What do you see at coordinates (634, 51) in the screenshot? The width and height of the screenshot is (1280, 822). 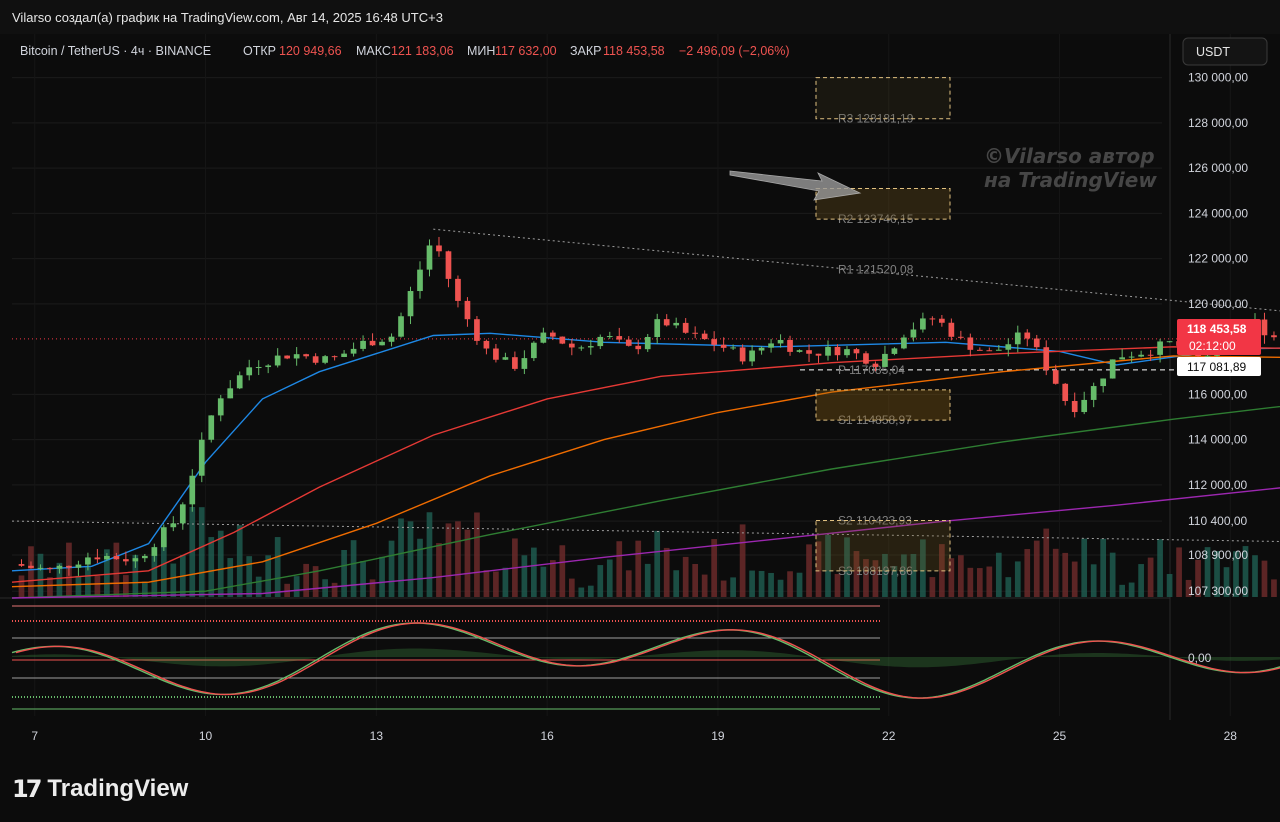 I see `legend-close: 118 453,58` at bounding box center [634, 51].